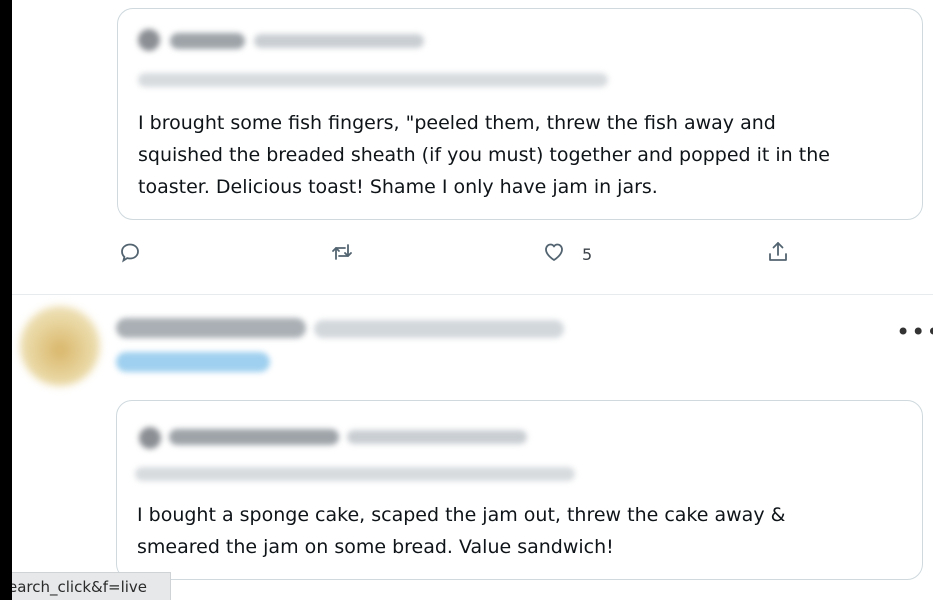  What do you see at coordinates (355, 474) in the screenshot?
I see `quoted-tweet-2-replying-to-blurred` at bounding box center [355, 474].